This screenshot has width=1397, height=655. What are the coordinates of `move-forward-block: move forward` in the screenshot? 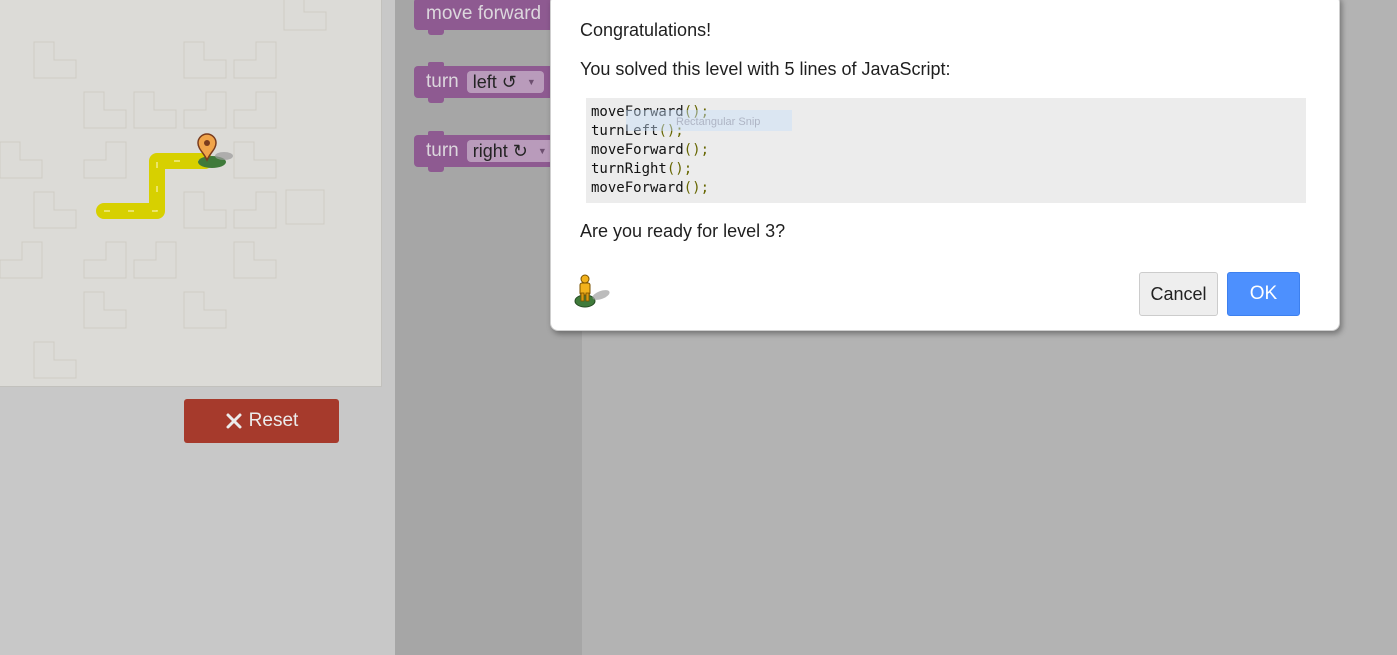 It's located at (484, 17).